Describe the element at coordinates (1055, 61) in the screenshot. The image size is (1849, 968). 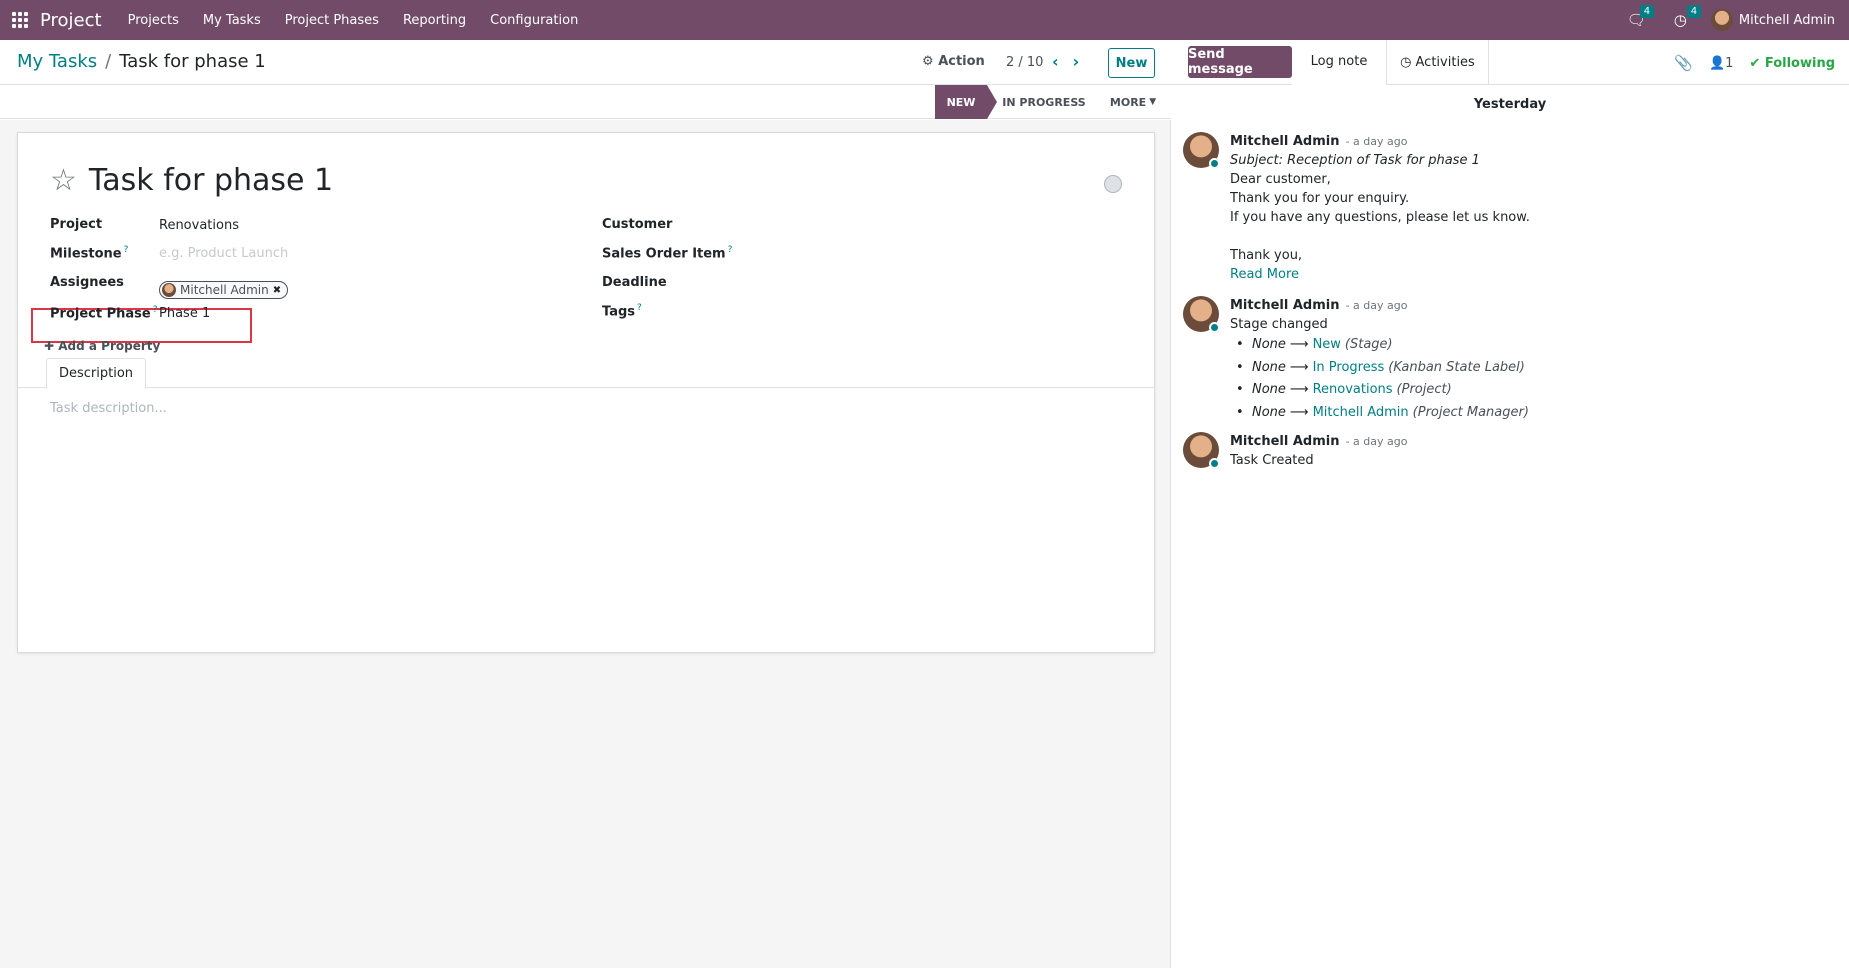
I see `chevron-left-icon: ‹` at that location.